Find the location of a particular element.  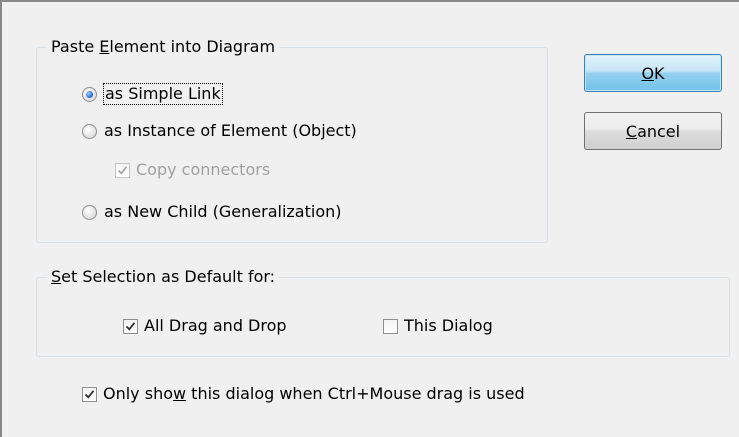

radio-instance-of-element: as Instance of Element (Object) is located at coordinates (219, 131).